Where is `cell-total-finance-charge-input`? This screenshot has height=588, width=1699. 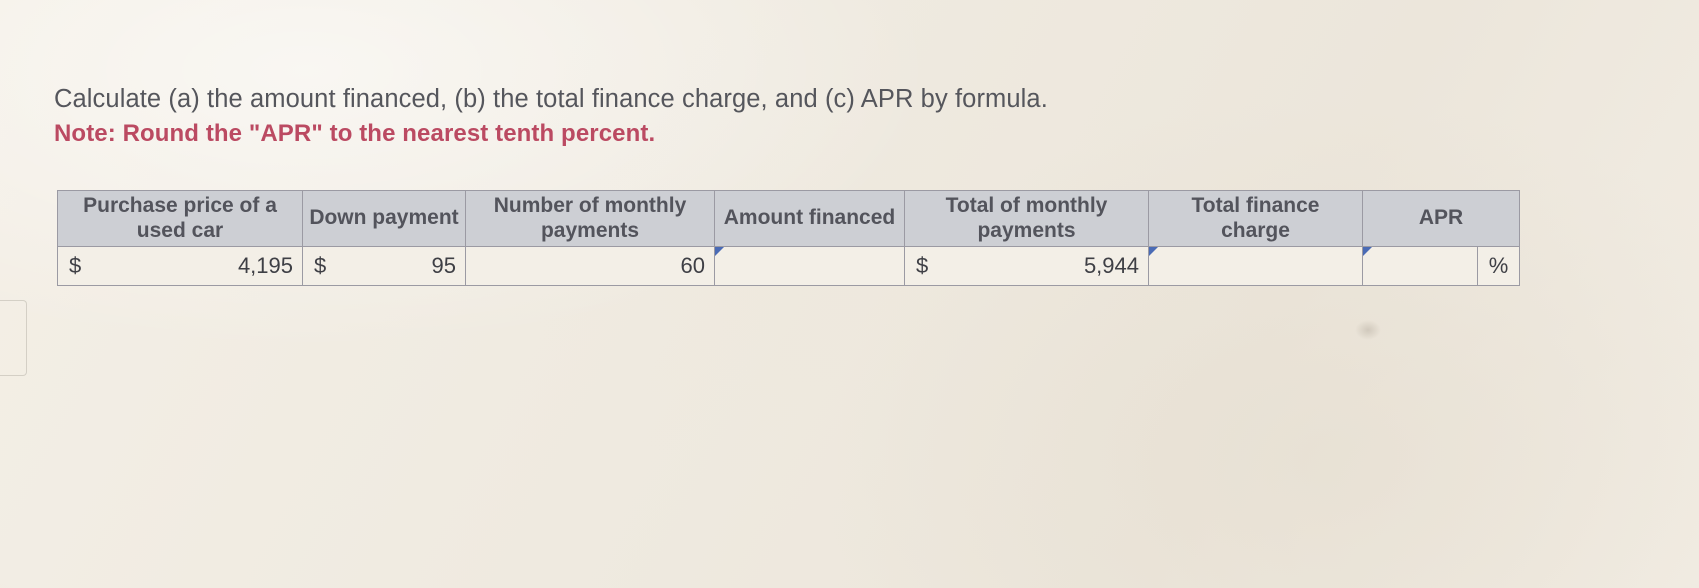 cell-total-finance-charge-input is located at coordinates (1255, 266).